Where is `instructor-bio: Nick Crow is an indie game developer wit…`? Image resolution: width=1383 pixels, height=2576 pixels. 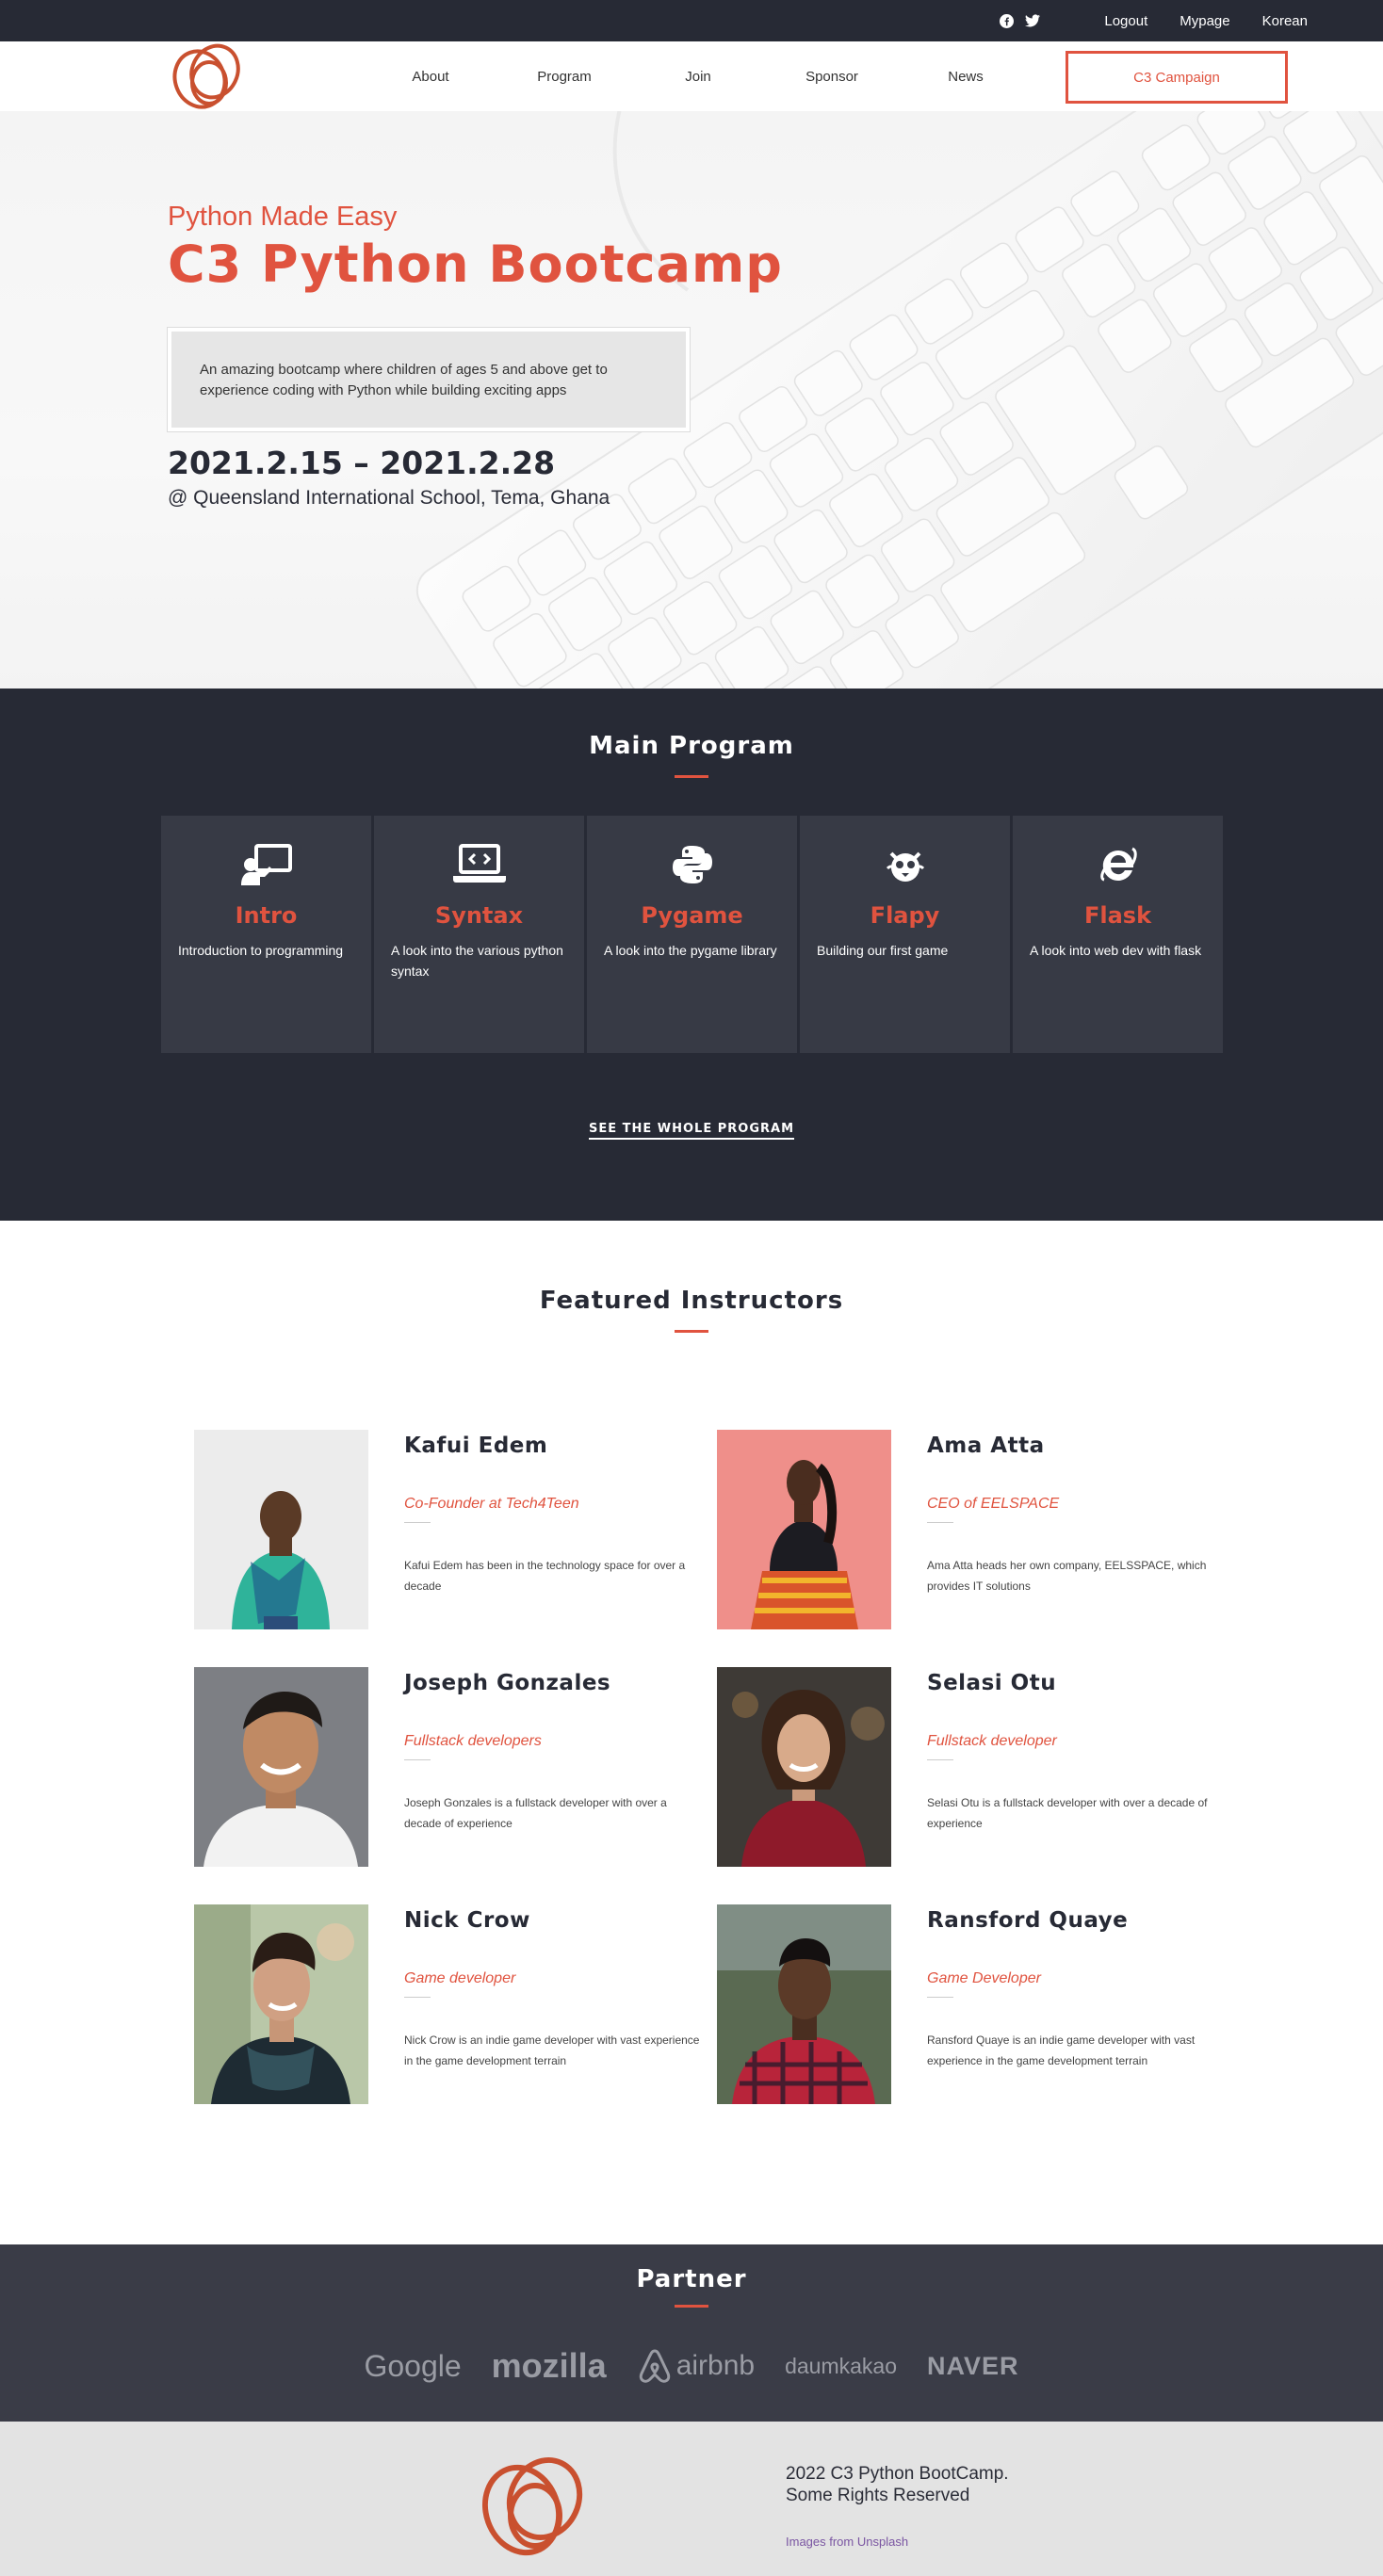 instructor-bio: Nick Crow is an indie game developer wit… is located at coordinates (552, 2050).